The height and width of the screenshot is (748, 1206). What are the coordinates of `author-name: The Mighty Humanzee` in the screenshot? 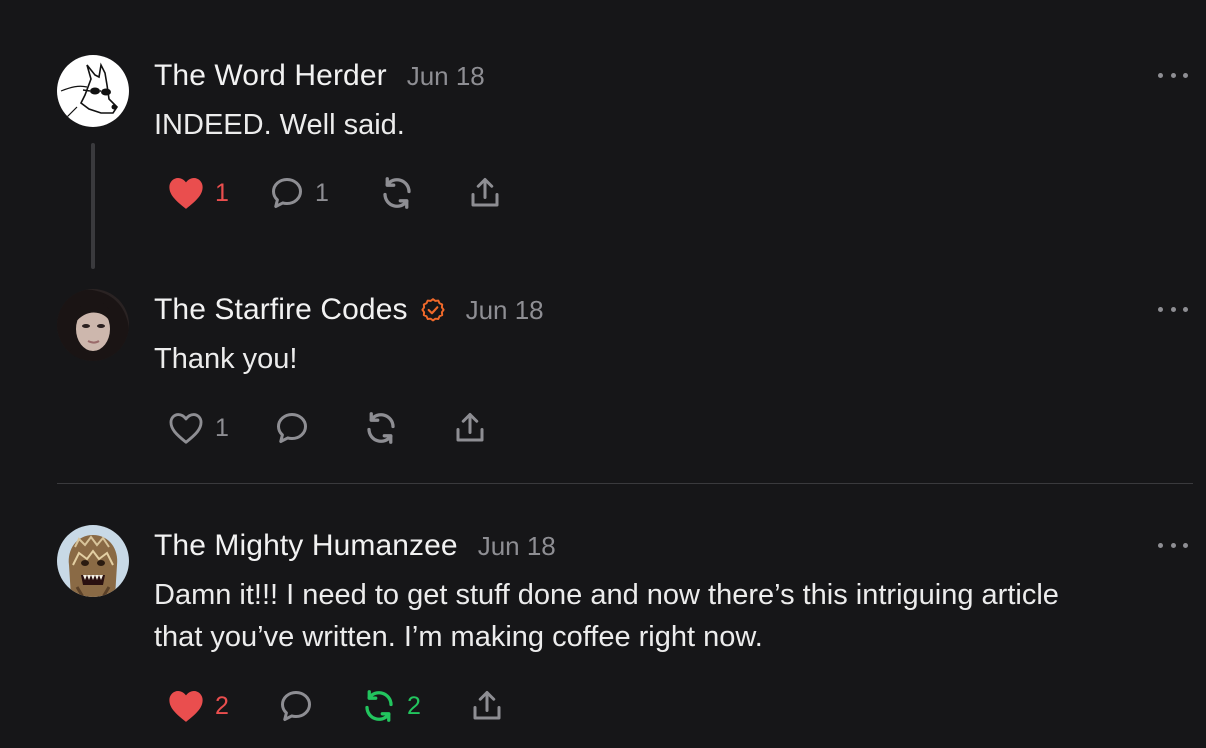 It's located at (306, 546).